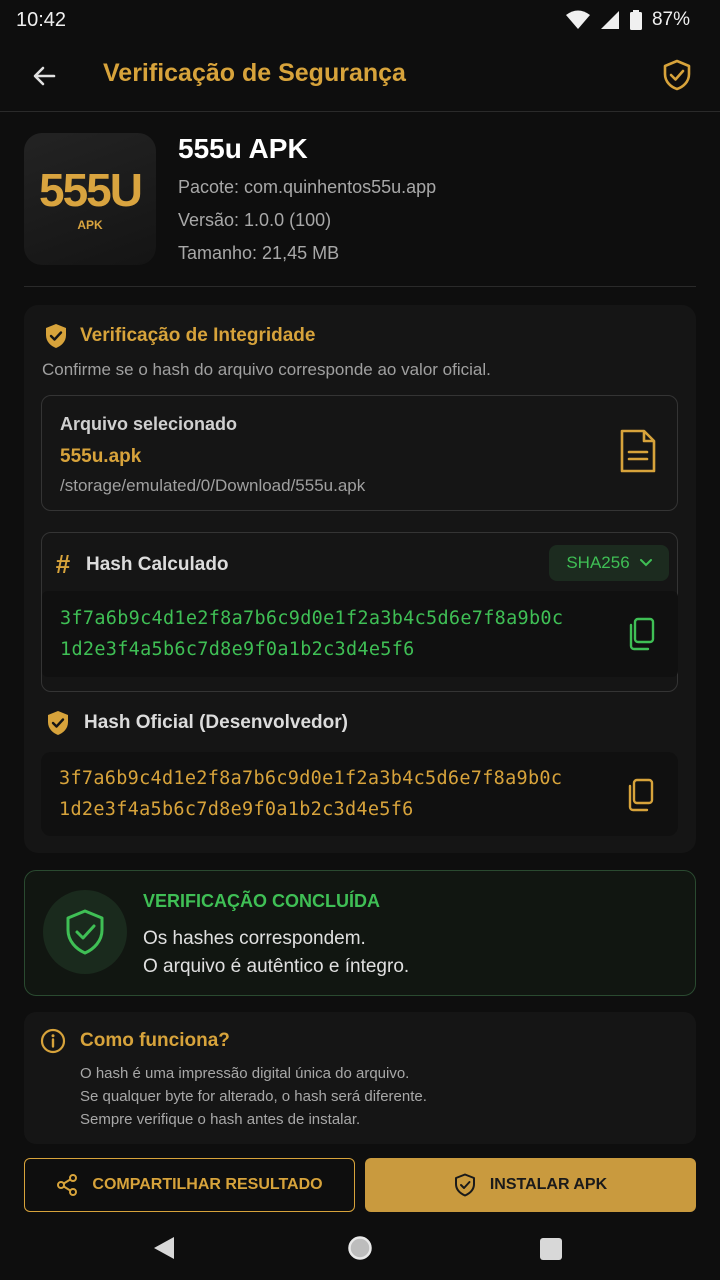 This screenshot has width=720, height=1280. What do you see at coordinates (155, 1040) in the screenshot?
I see `how-it-works-title-text: Como funciona?` at bounding box center [155, 1040].